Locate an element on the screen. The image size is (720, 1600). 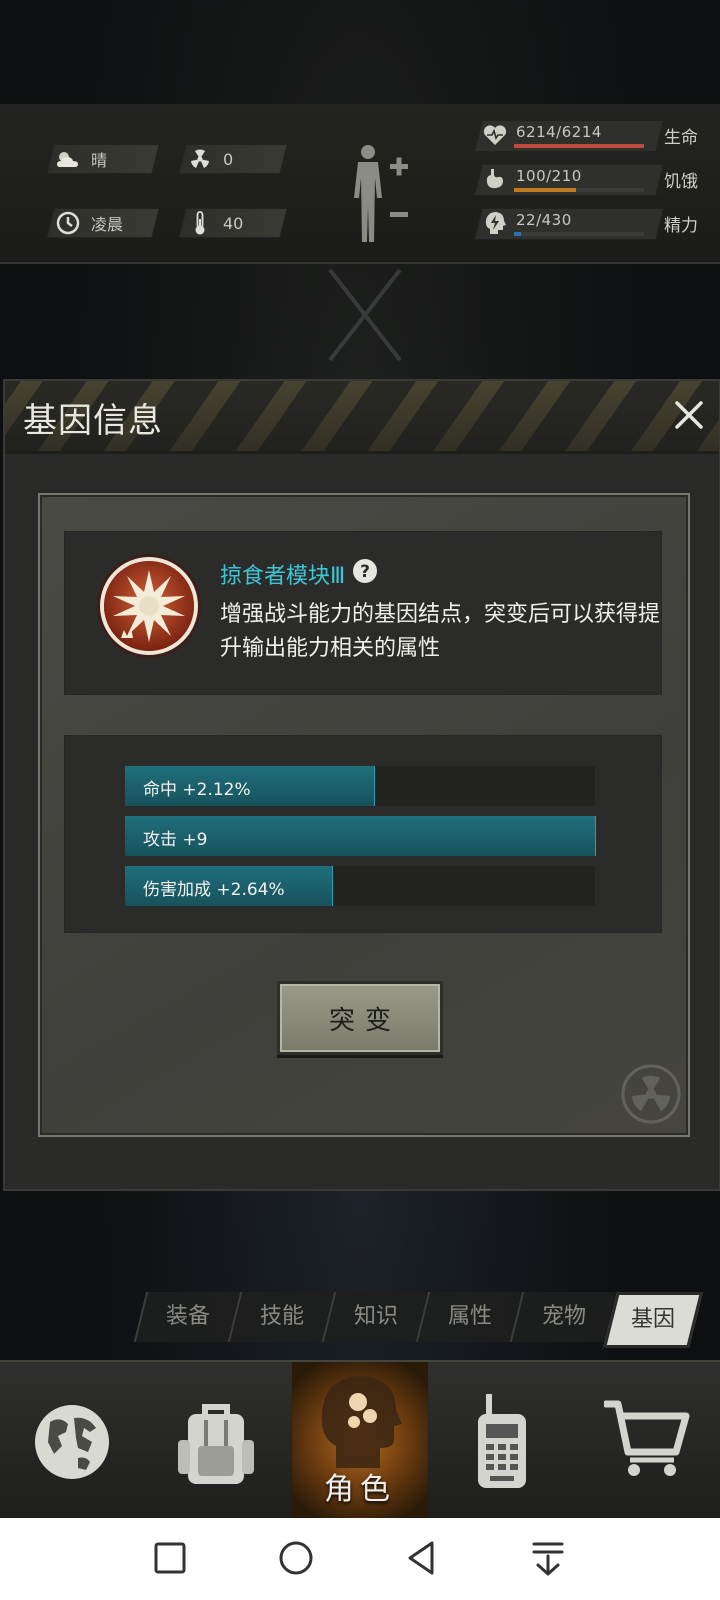
time-text: 凌晨 is located at coordinates (107, 224).